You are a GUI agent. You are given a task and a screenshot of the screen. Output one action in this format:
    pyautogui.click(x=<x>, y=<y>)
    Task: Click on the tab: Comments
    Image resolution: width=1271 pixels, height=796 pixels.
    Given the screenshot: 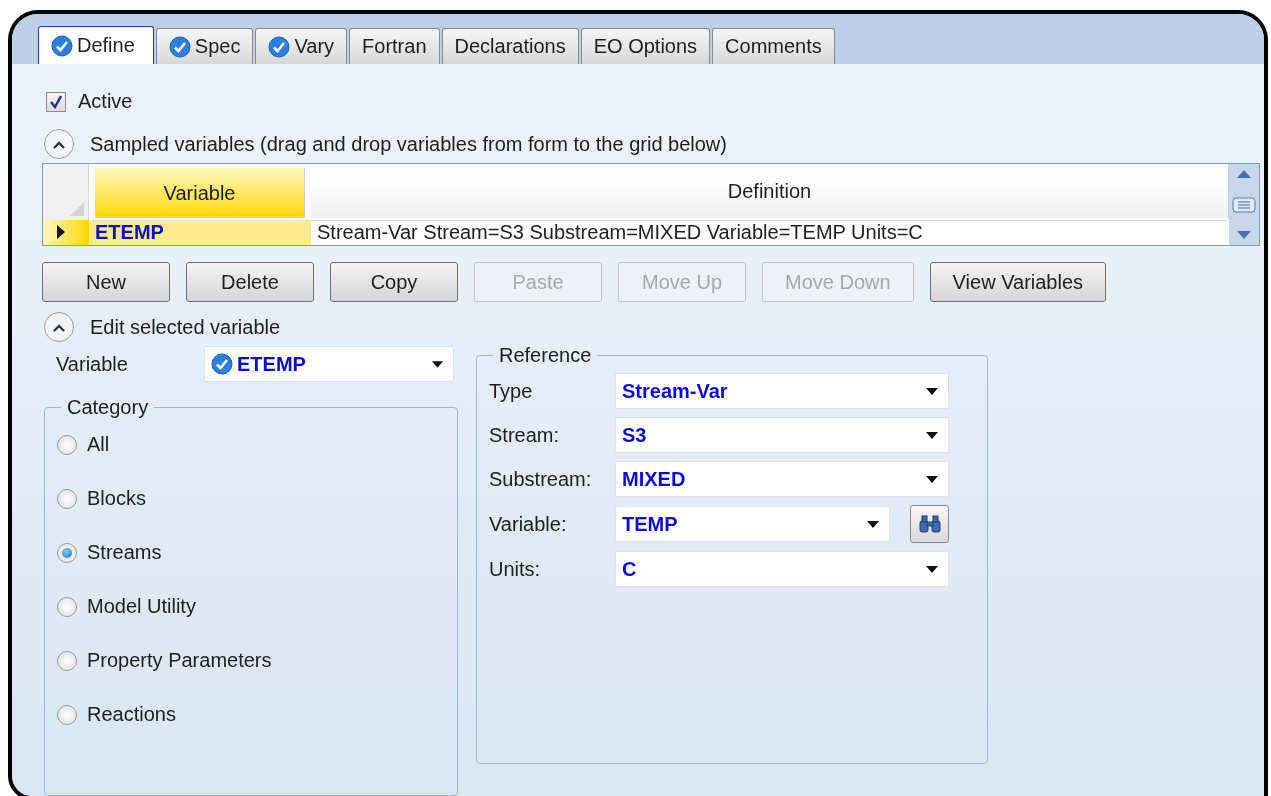 What is the action you would take?
    pyautogui.click(x=773, y=46)
    